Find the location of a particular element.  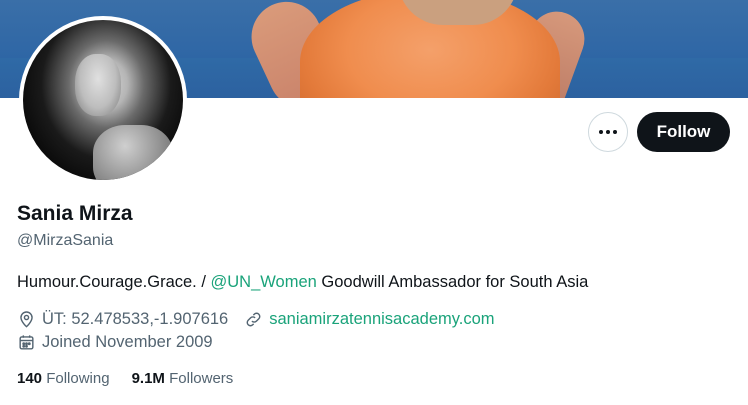

more-horizontal-icon is located at coordinates (608, 132).